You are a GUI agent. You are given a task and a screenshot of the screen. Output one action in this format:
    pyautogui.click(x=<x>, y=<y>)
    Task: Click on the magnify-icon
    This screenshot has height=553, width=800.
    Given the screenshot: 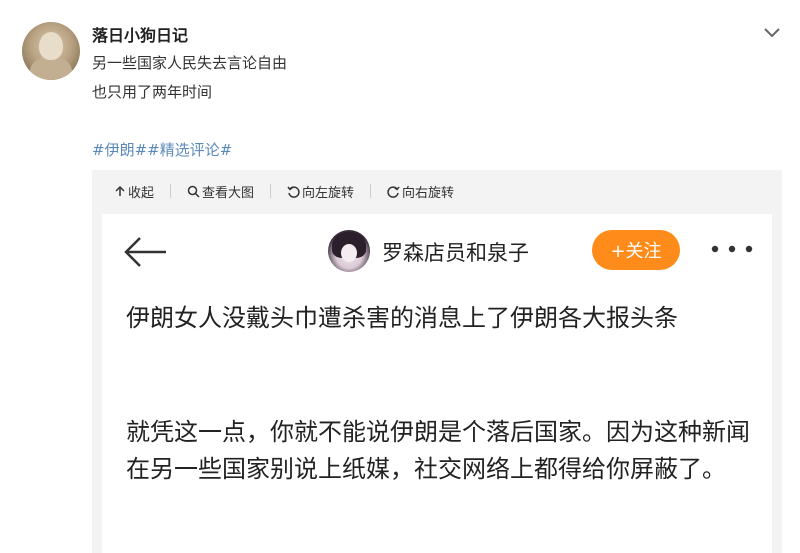 What is the action you would take?
    pyautogui.click(x=193, y=191)
    